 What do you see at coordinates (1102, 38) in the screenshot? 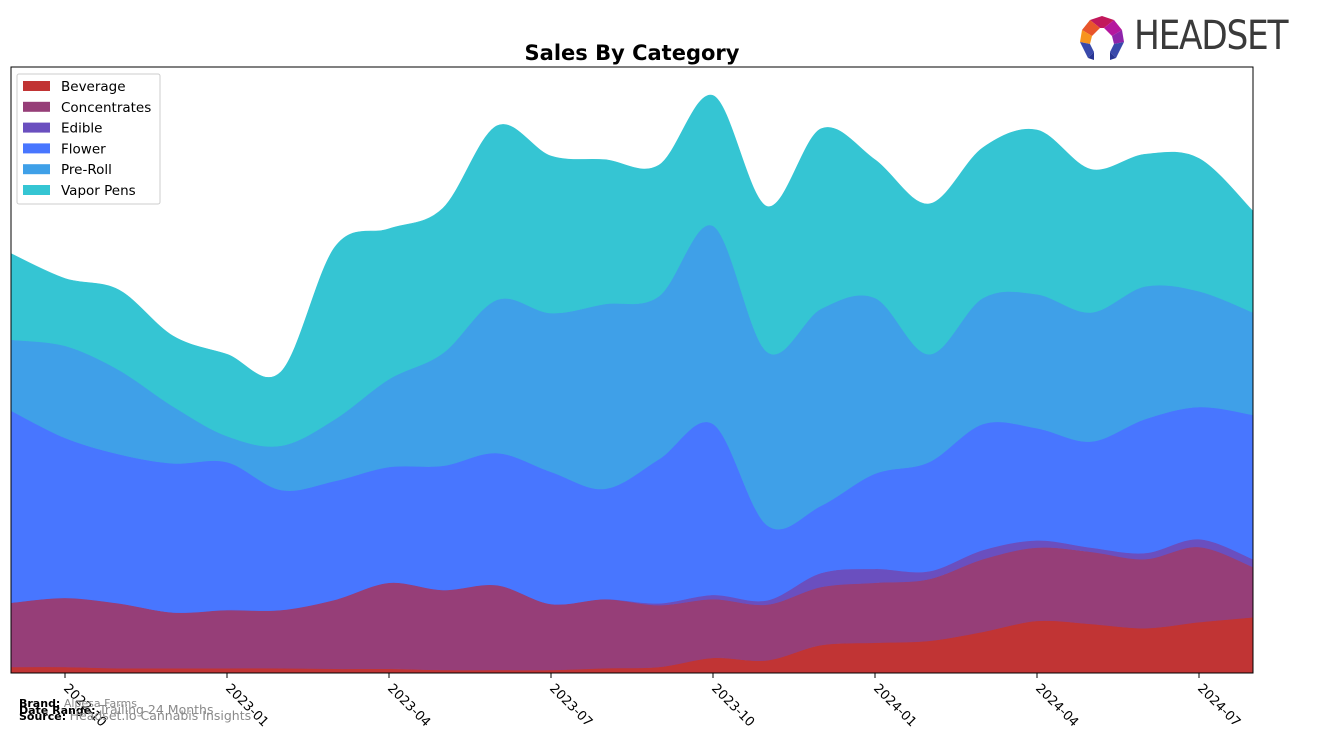
I see `headset-logo-icon` at bounding box center [1102, 38].